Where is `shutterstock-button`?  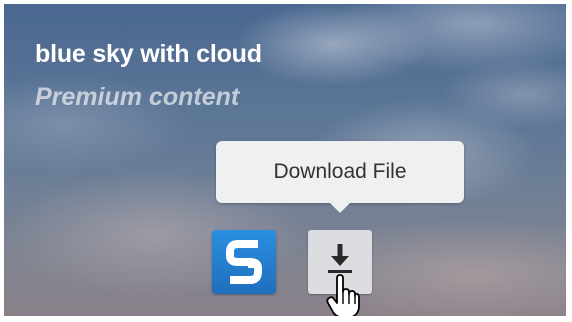
shutterstock-button is located at coordinates (244, 262).